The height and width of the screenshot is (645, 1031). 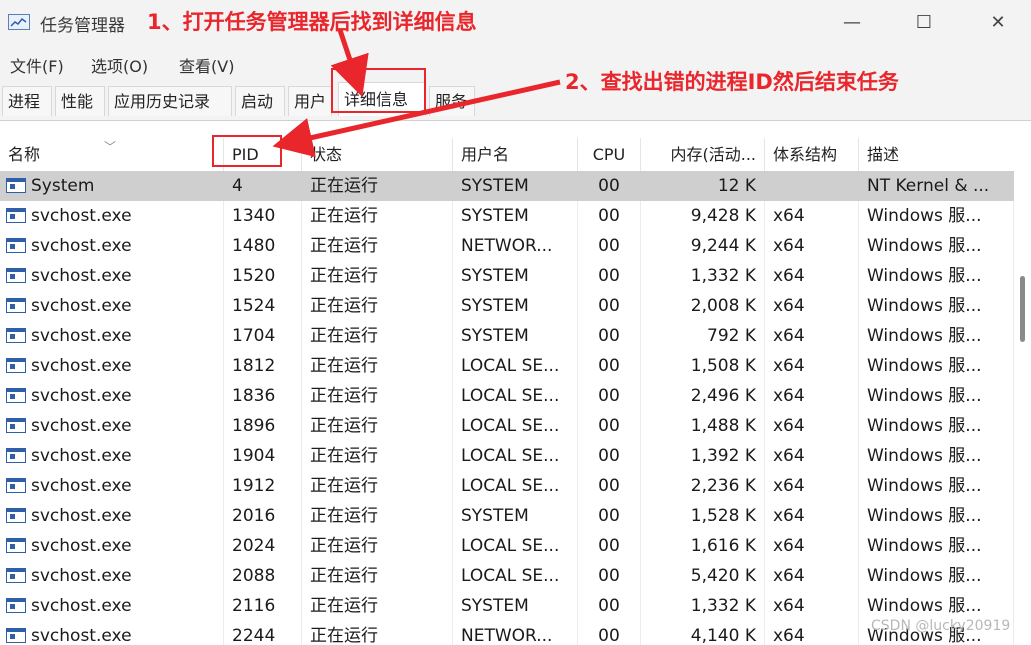 What do you see at coordinates (63, 186) in the screenshot?
I see `process-name: System` at bounding box center [63, 186].